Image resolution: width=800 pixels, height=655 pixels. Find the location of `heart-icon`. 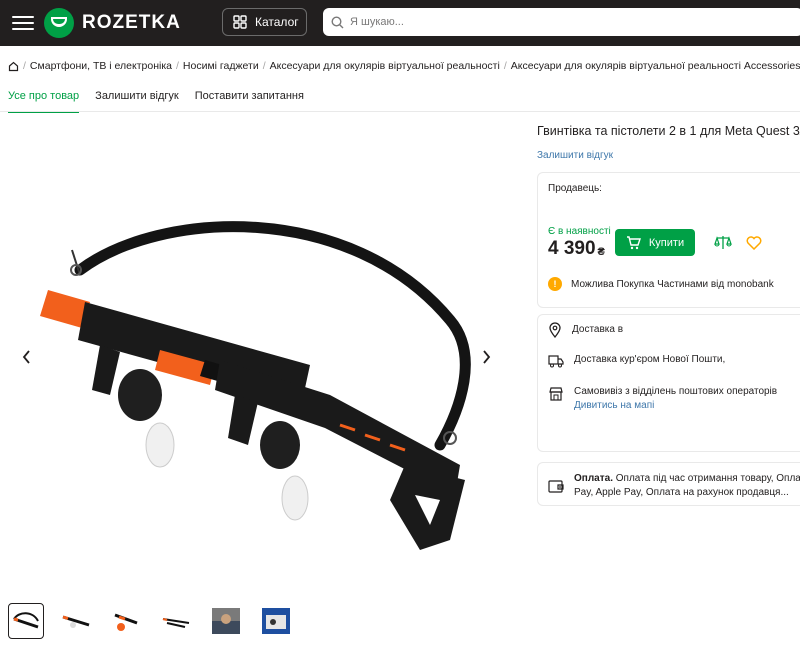

heart-icon is located at coordinates (754, 243).